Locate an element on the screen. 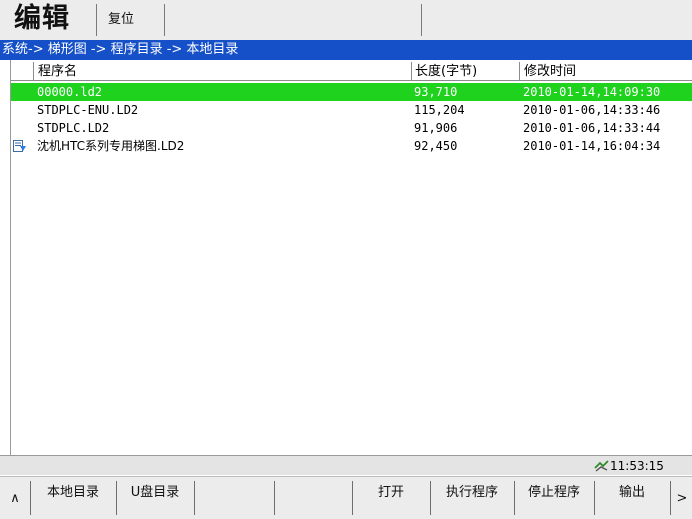  softkey-prev-page: ∧ is located at coordinates (15, 495).